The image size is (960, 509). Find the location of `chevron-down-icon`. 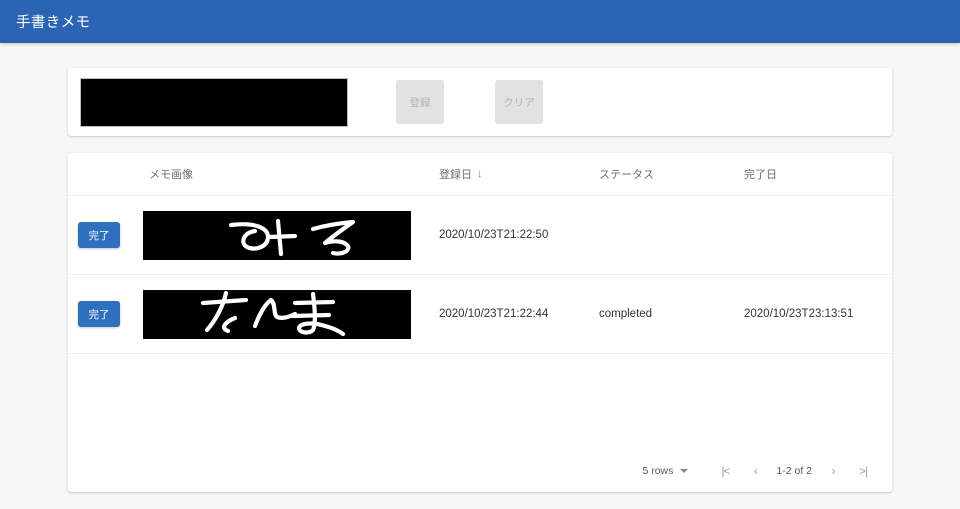

chevron-down-icon is located at coordinates (684, 471).